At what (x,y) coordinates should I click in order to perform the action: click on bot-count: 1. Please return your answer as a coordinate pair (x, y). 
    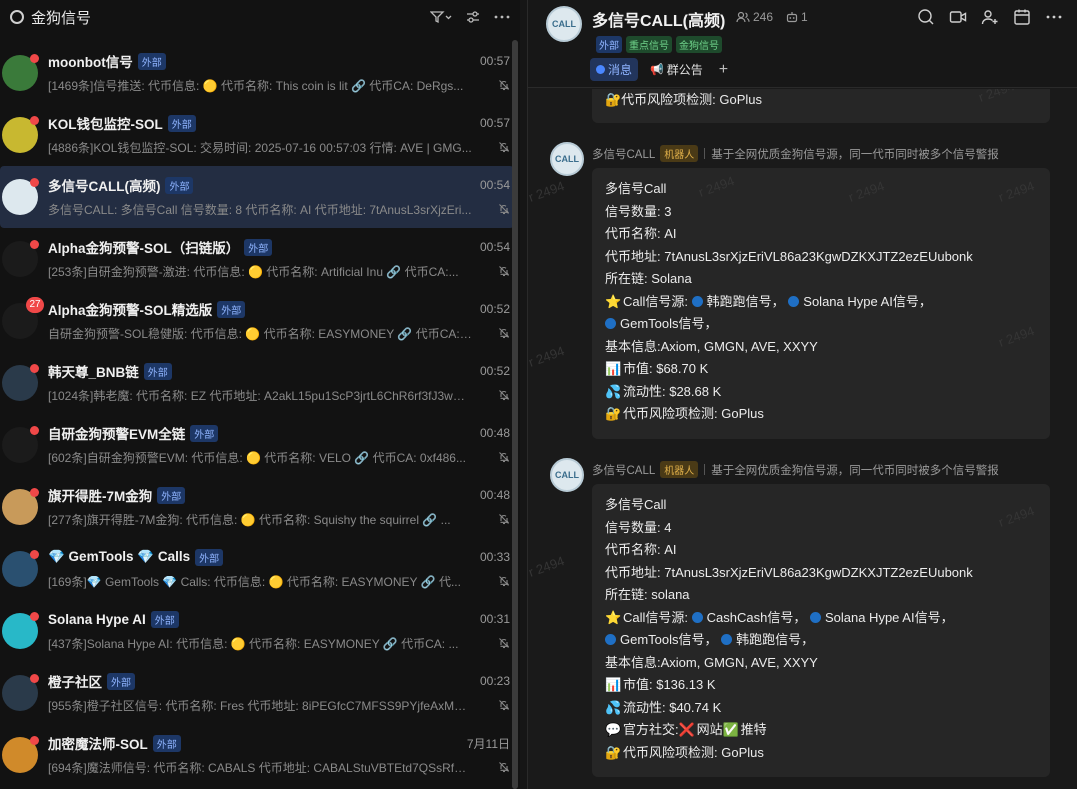
    Looking at the image, I should click on (797, 17).